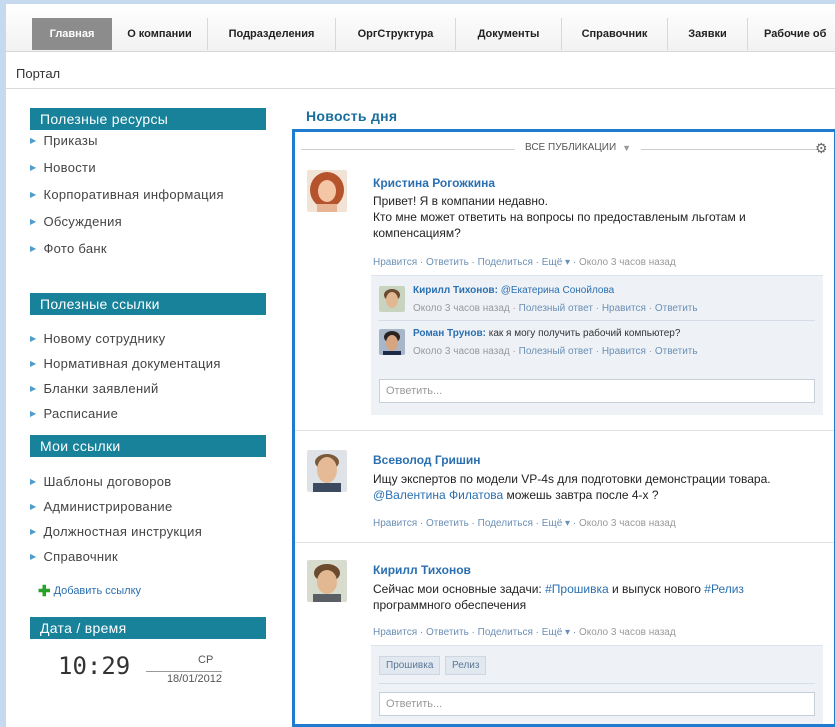 Image resolution: width=835 pixels, height=727 pixels. Describe the element at coordinates (160, 34) in the screenshot. I see `tab-about: О компании` at that location.